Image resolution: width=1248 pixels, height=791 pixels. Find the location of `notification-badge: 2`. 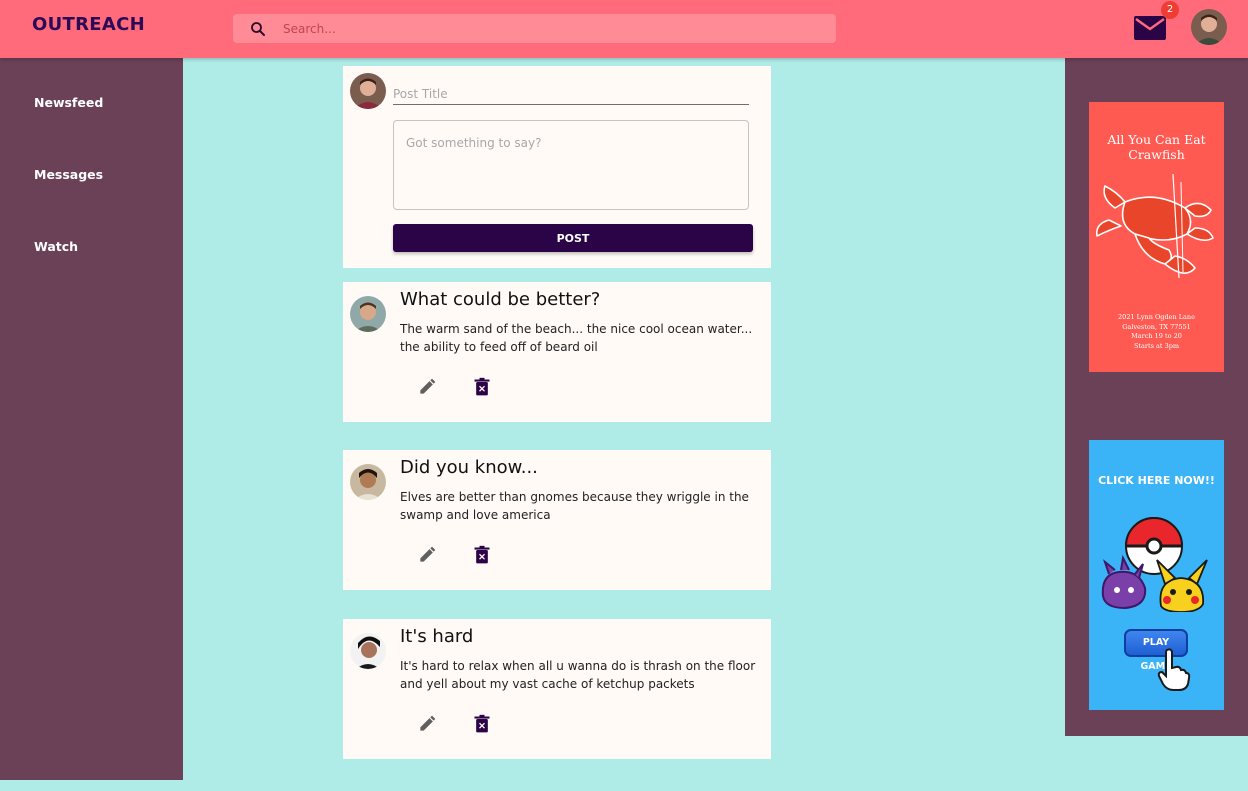

notification-badge: 2 is located at coordinates (1170, 10).